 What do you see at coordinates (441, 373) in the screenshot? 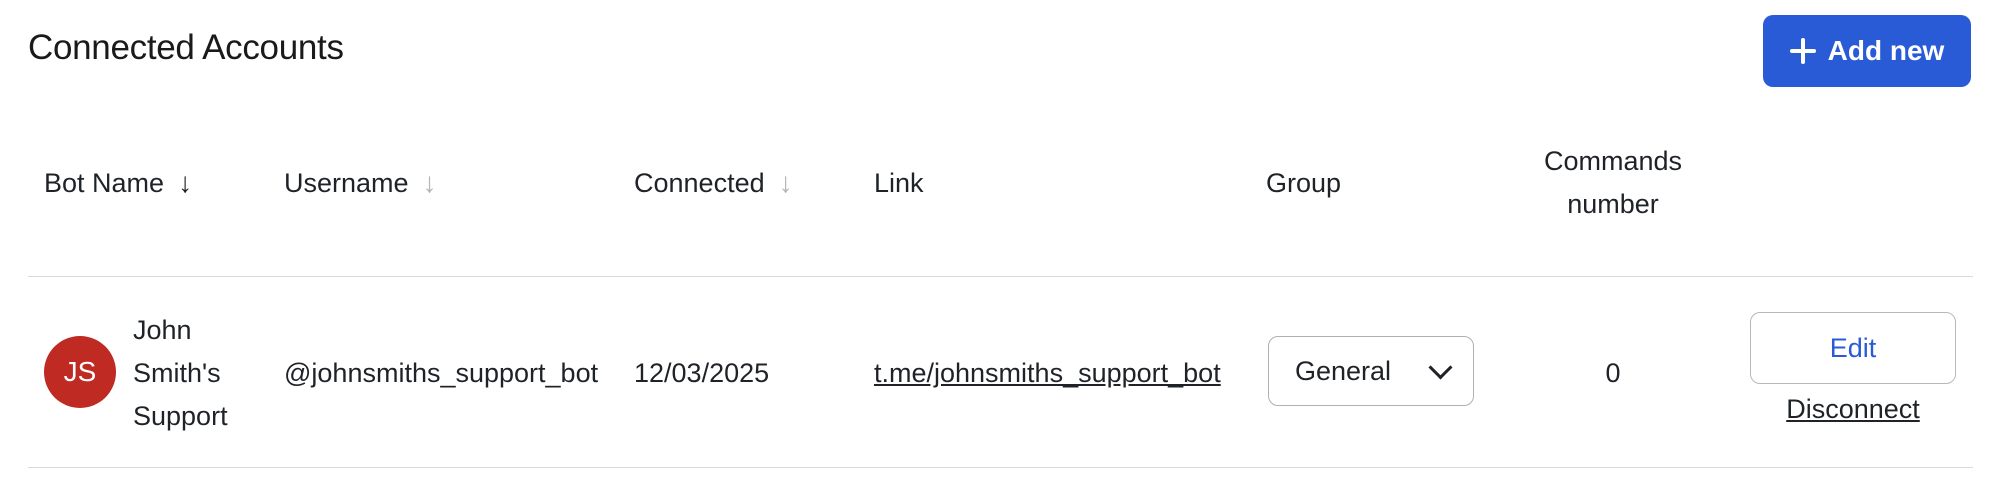
I see `username-cell: @johnsmiths_support_bot` at bounding box center [441, 373].